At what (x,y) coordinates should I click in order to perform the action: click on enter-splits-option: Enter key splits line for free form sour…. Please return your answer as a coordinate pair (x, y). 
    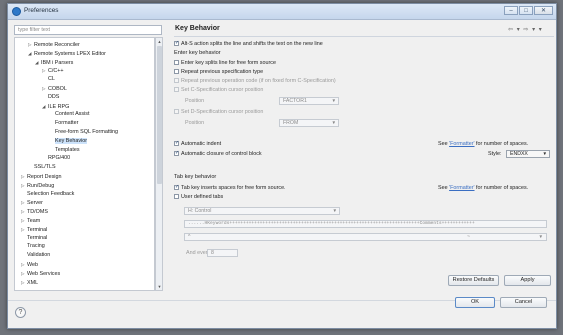
    Looking at the image, I should click on (225, 63).